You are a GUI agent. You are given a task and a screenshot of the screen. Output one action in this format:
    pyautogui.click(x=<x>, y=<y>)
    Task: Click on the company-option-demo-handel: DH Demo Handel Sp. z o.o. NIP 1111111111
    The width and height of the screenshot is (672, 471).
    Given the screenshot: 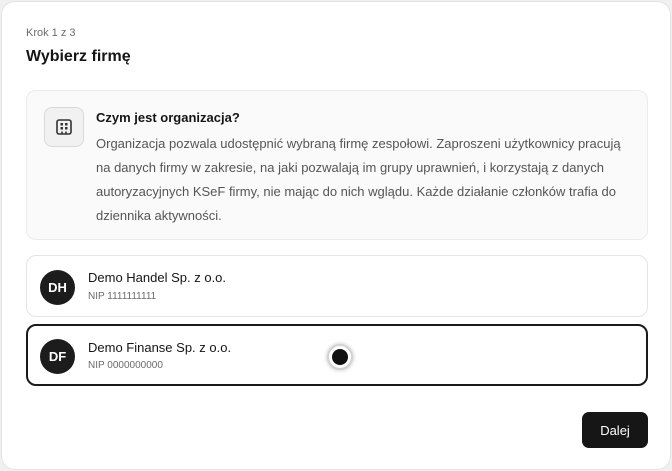 What is the action you would take?
    pyautogui.click(x=337, y=286)
    